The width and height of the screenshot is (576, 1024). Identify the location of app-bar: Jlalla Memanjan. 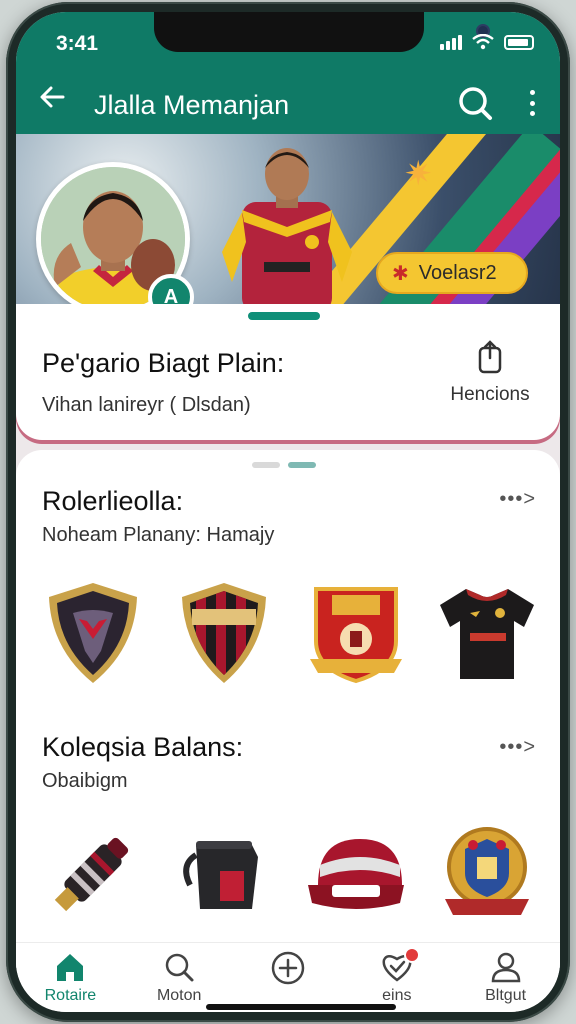
(288, 104).